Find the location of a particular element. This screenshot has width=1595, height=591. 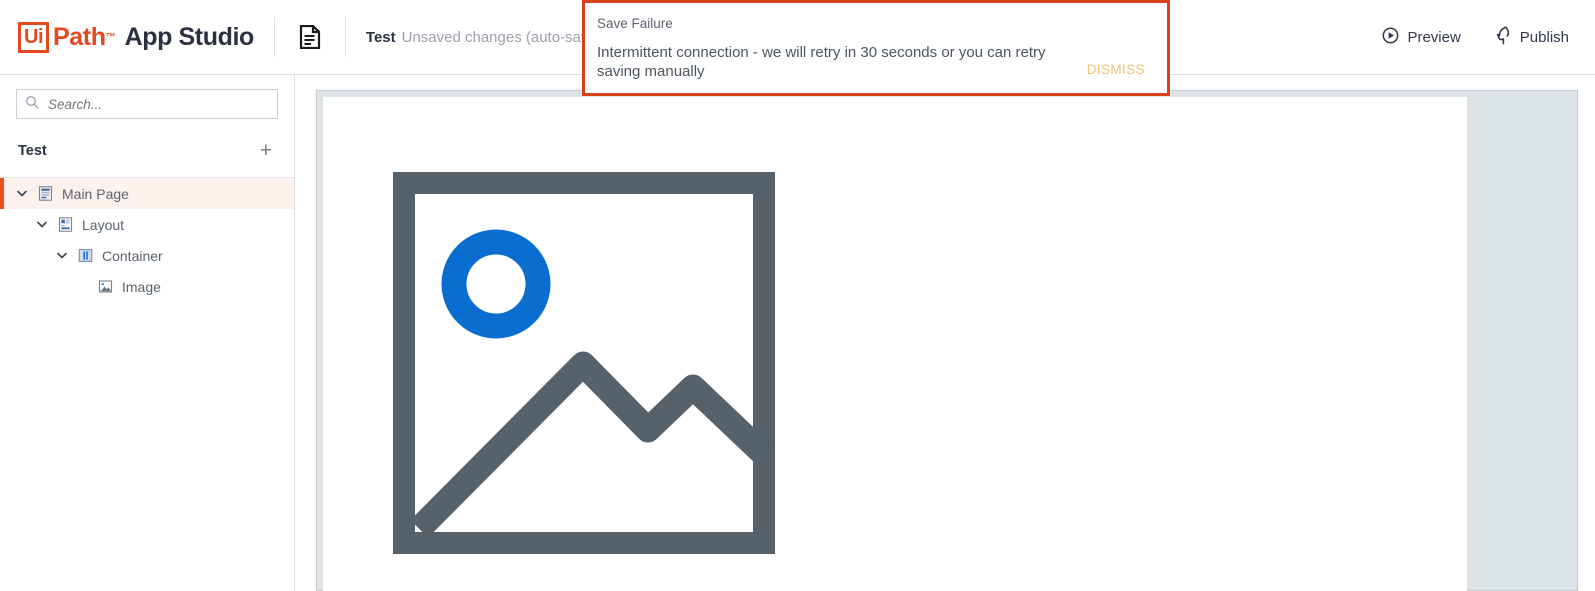

sidebar-item-main-page: Main Page is located at coordinates (147, 193).